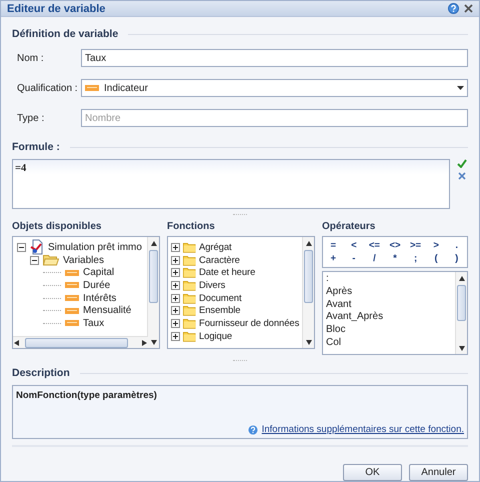 The width and height of the screenshot is (480, 482). What do you see at coordinates (98, 272) in the screenshot?
I see `tree-item: Capital` at bounding box center [98, 272].